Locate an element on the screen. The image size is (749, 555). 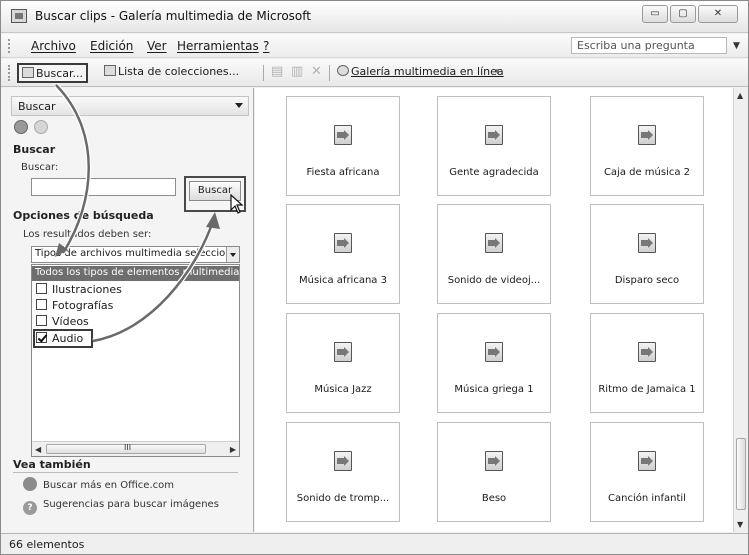
list-item-fotografias: Fotografías is located at coordinates (74, 305).